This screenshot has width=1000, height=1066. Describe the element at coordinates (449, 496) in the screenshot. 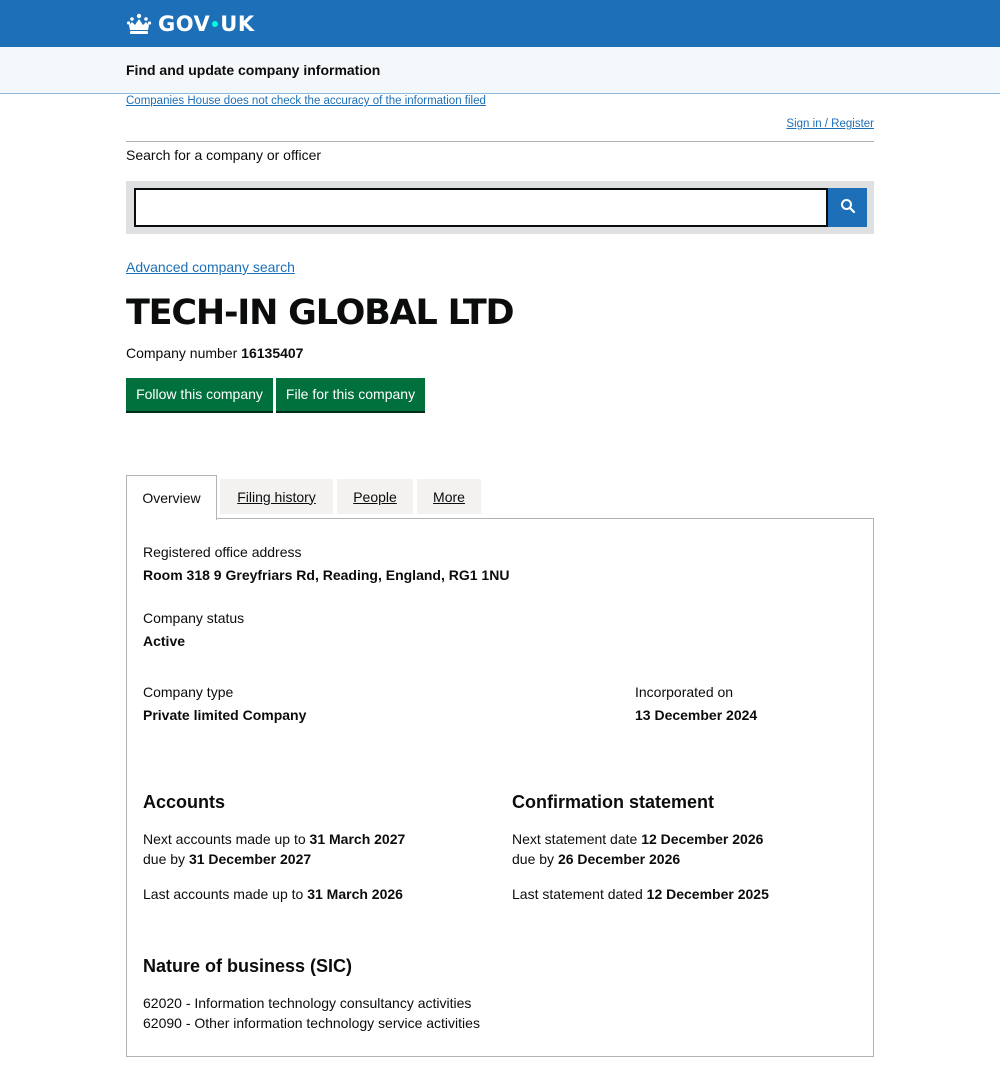

I see `tab-more: More` at that location.